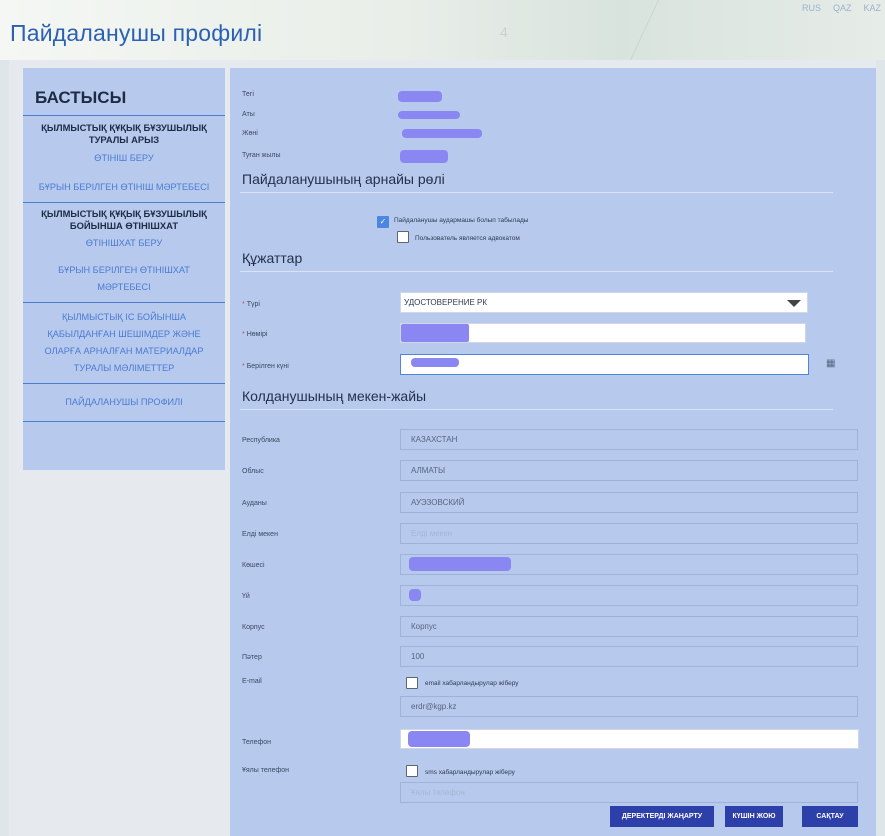 This screenshot has width=885, height=836. What do you see at coordinates (470, 772) in the screenshot?
I see `sms-notify-label: sms хабарландырулар жіберу` at bounding box center [470, 772].